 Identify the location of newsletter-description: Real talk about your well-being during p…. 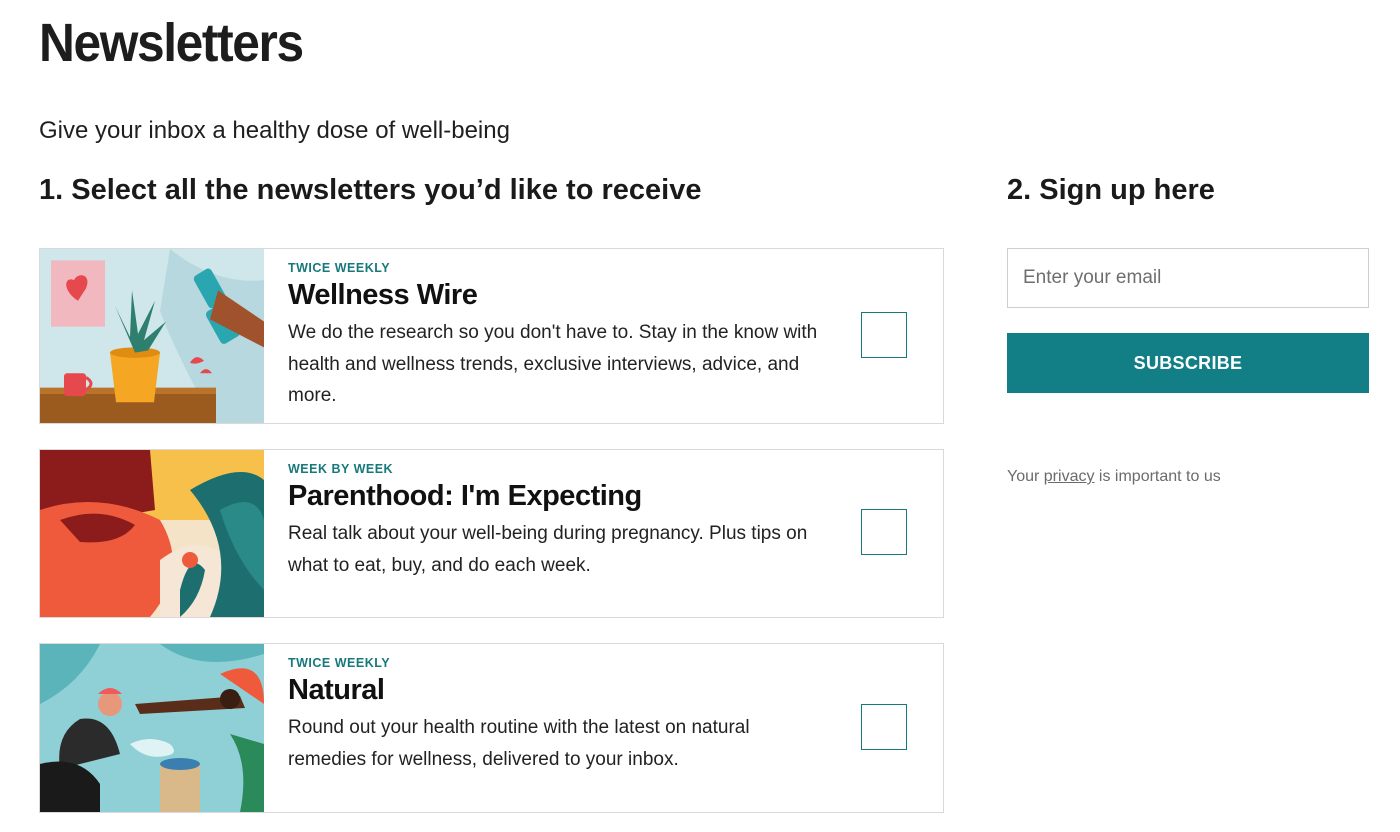
(548, 549).